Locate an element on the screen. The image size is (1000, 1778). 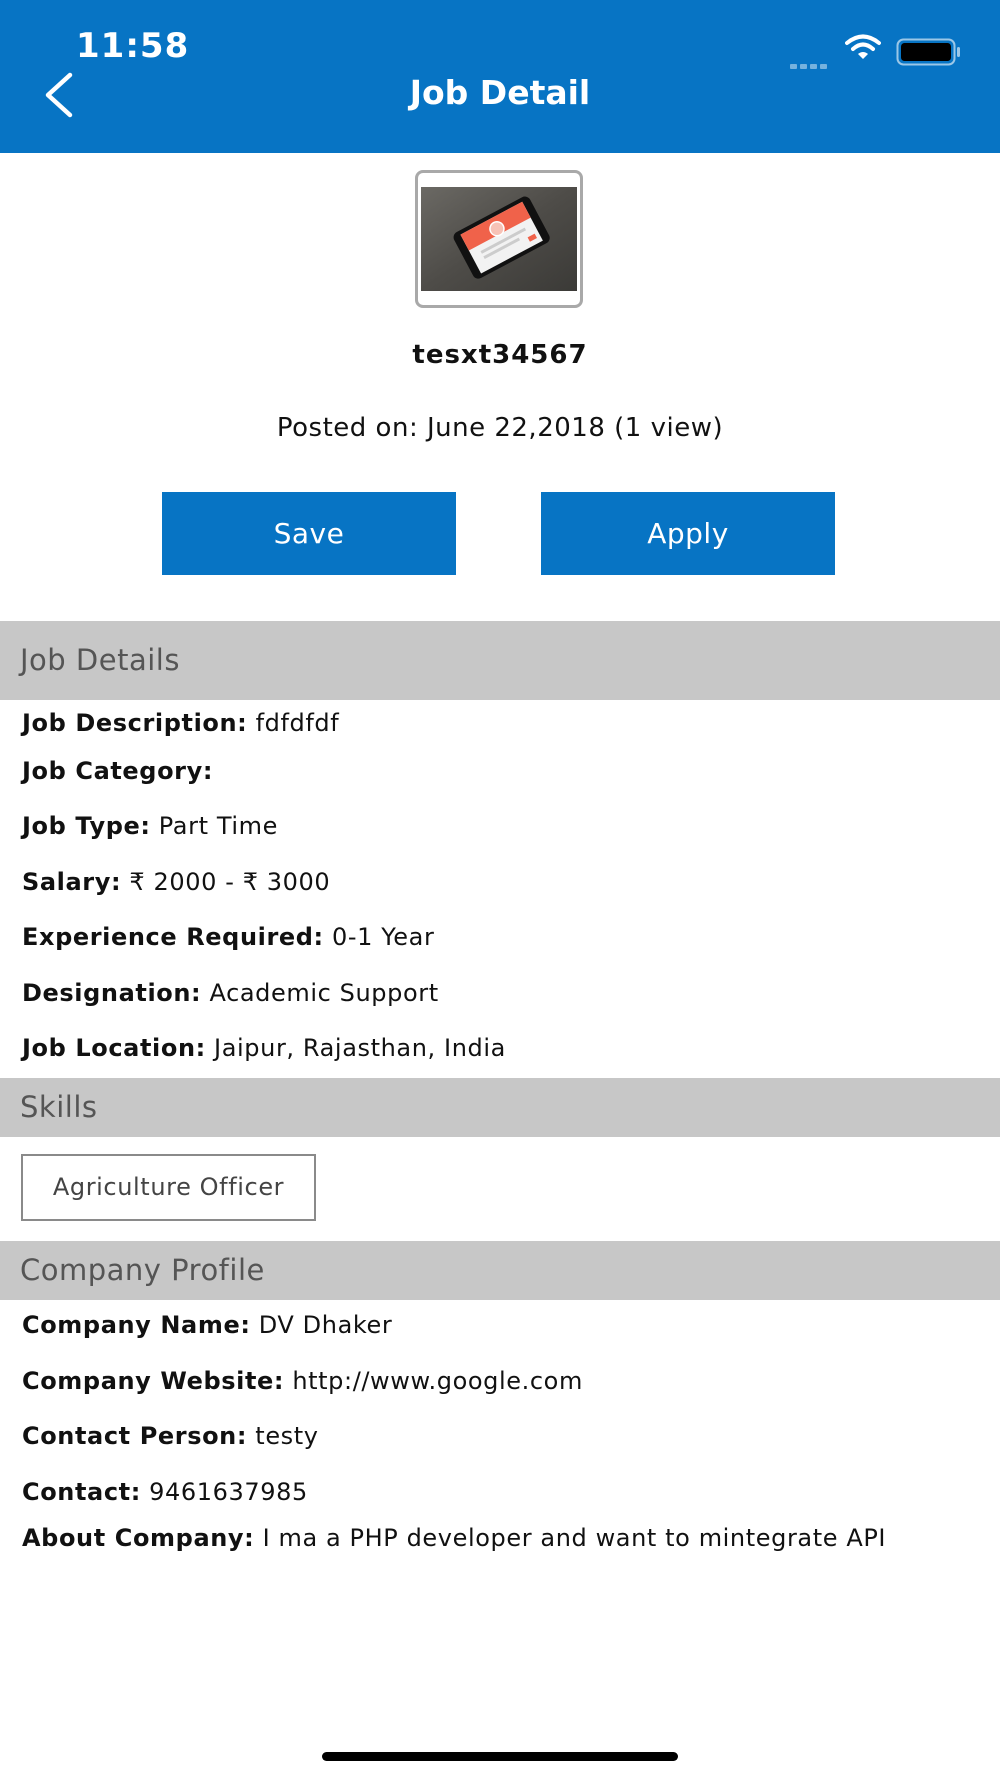
company-value: testy is located at coordinates (283, 1436).